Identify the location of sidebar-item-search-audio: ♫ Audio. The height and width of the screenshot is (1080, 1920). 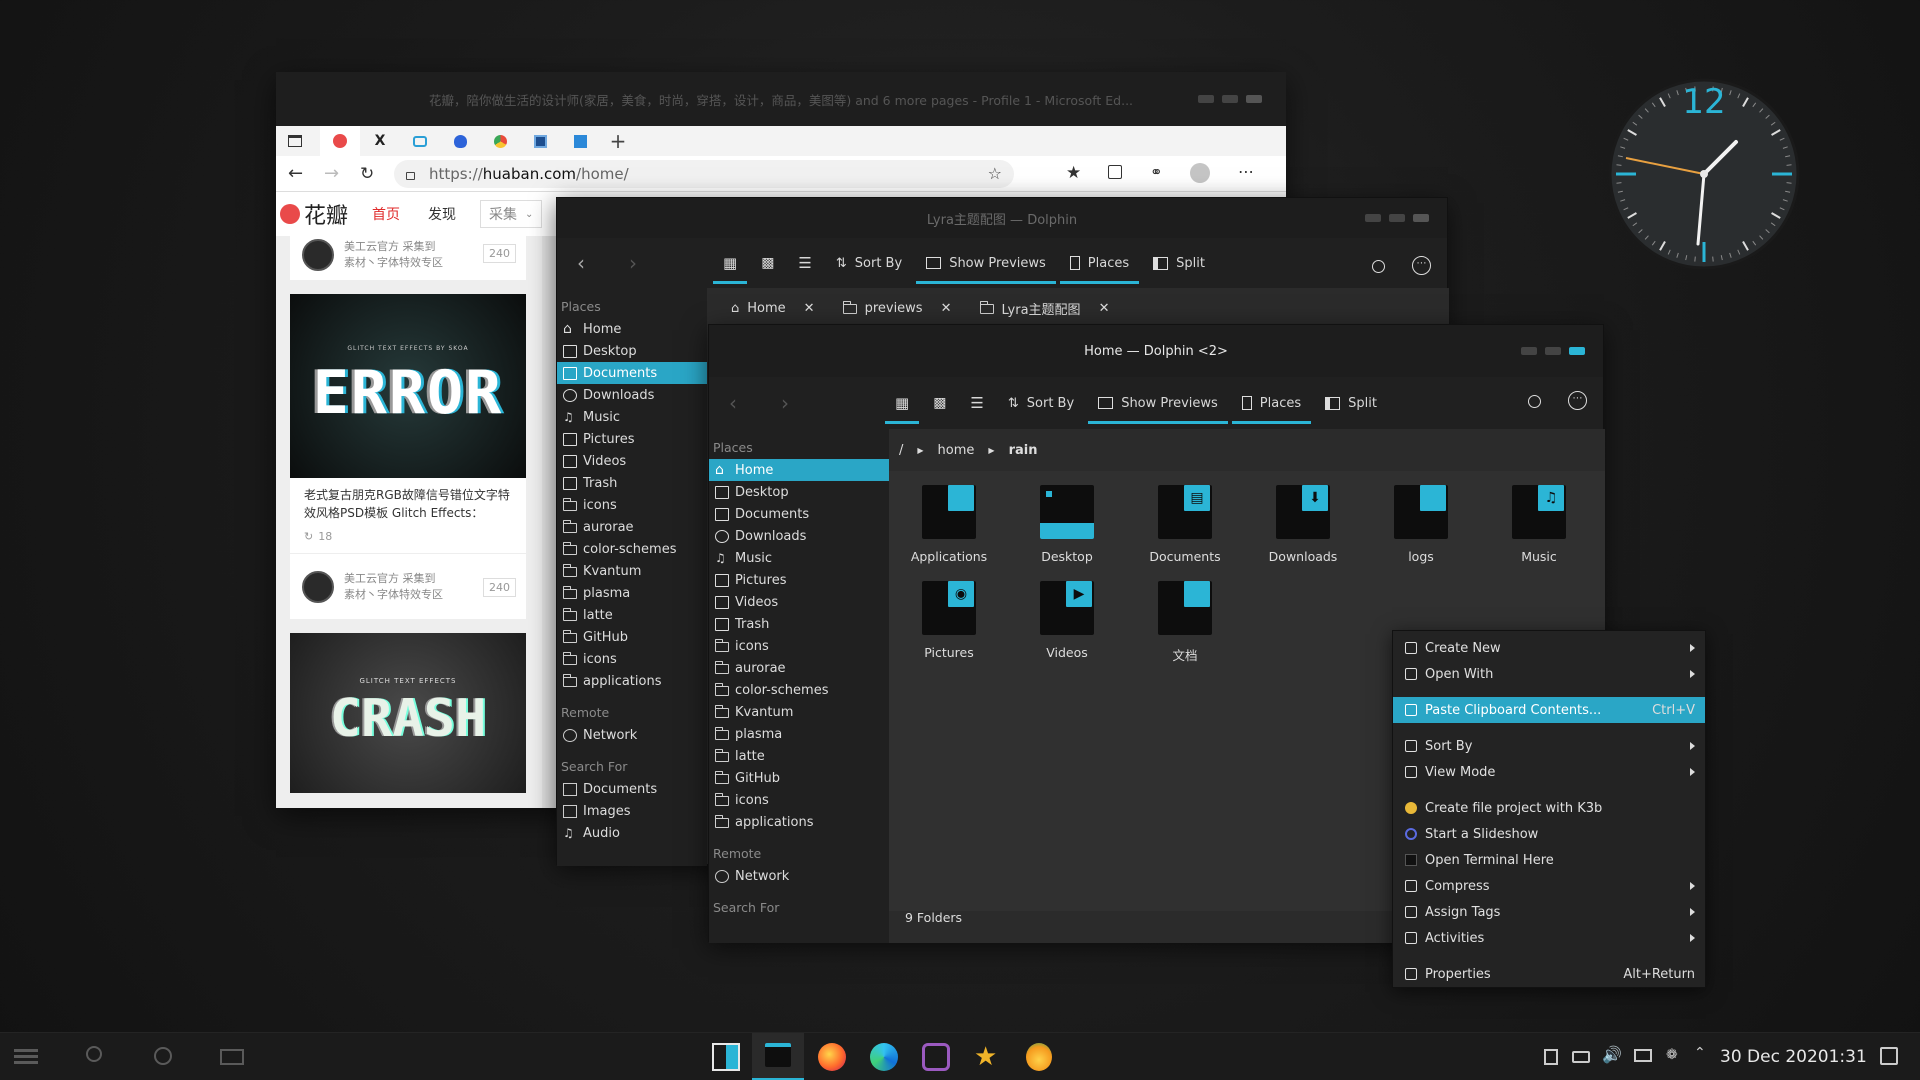
(632, 833).